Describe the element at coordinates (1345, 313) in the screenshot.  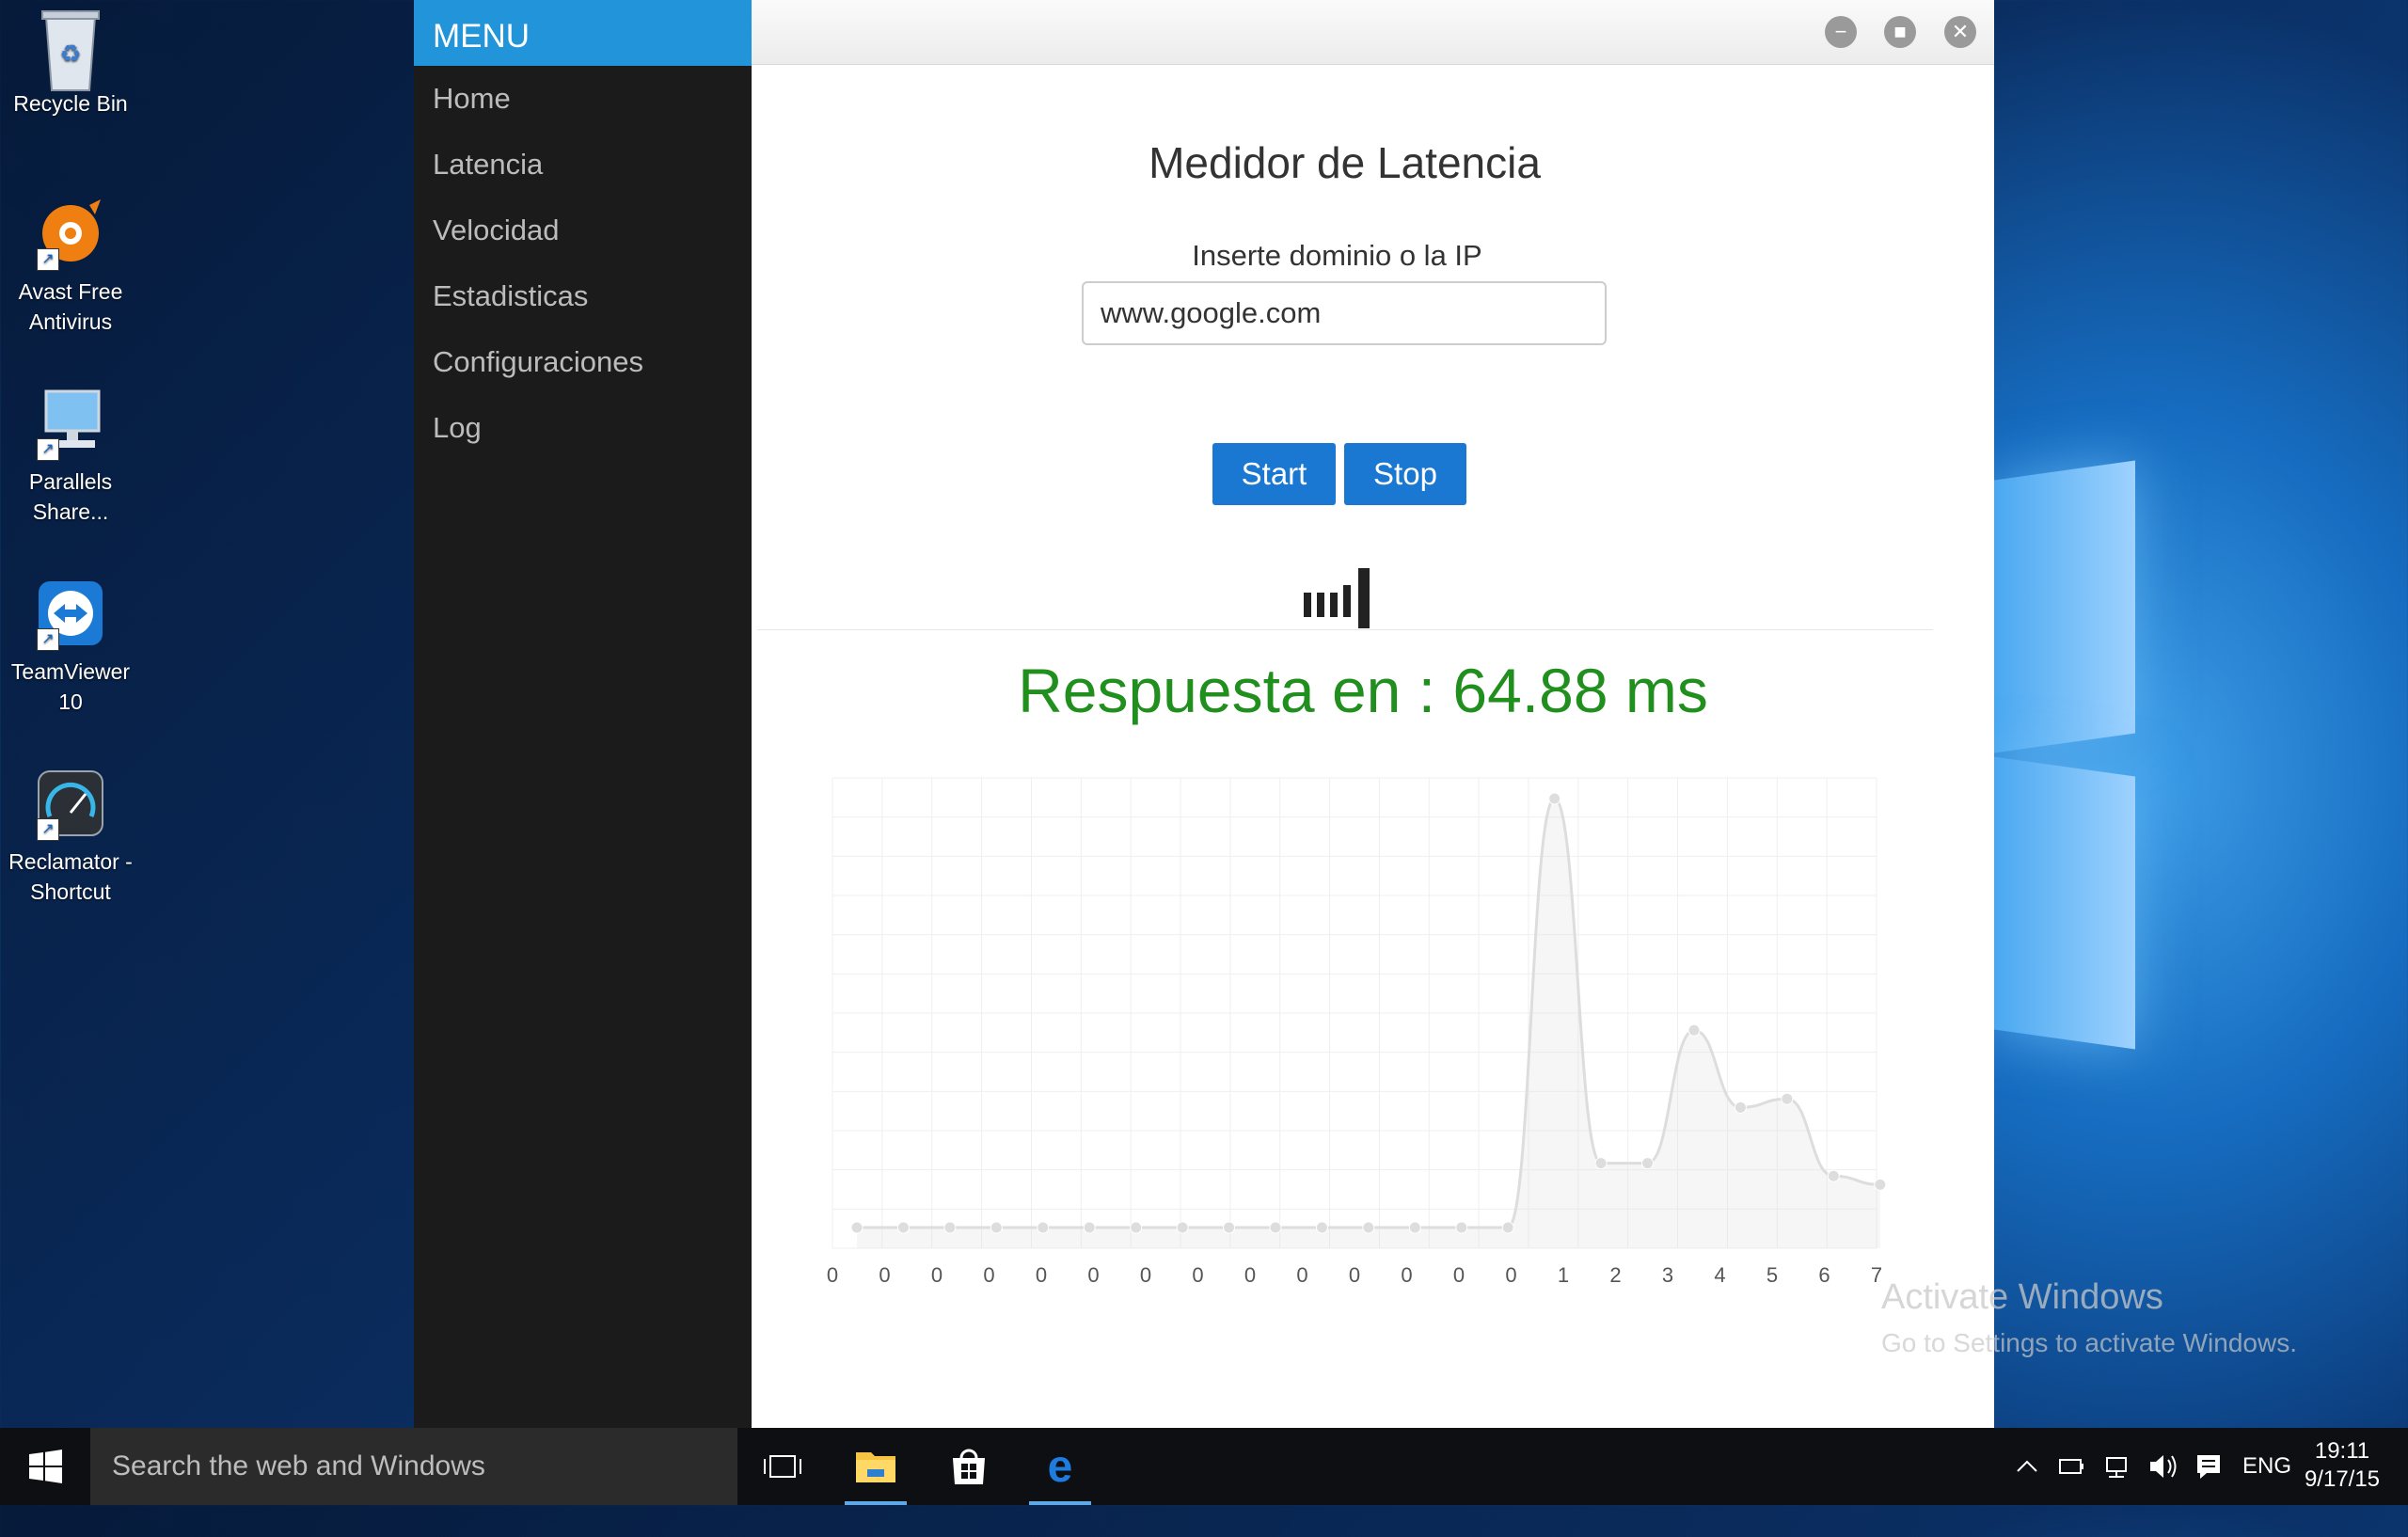
I see `domain-input` at that location.